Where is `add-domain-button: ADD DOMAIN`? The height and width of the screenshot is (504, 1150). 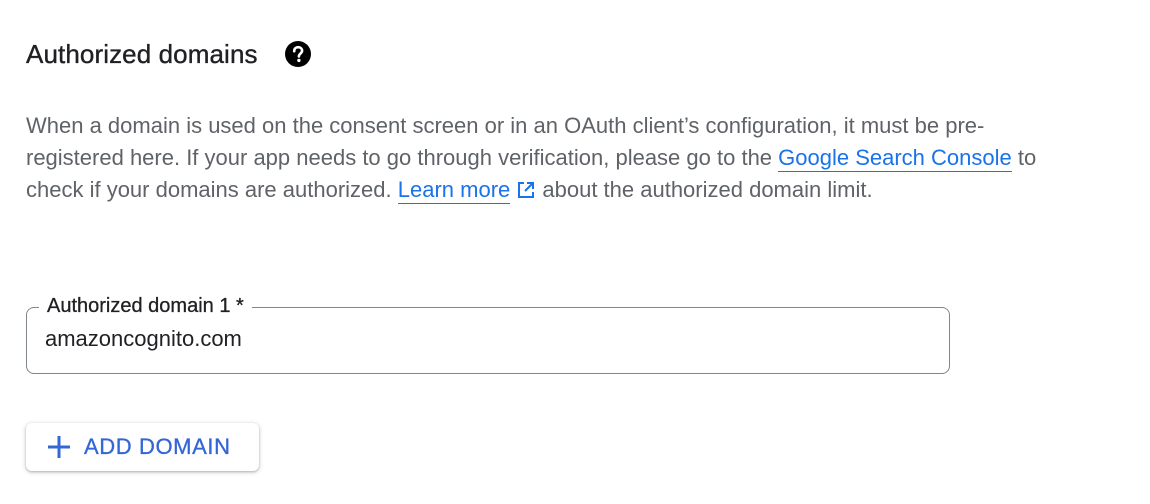 add-domain-button: ADD DOMAIN is located at coordinates (142, 447).